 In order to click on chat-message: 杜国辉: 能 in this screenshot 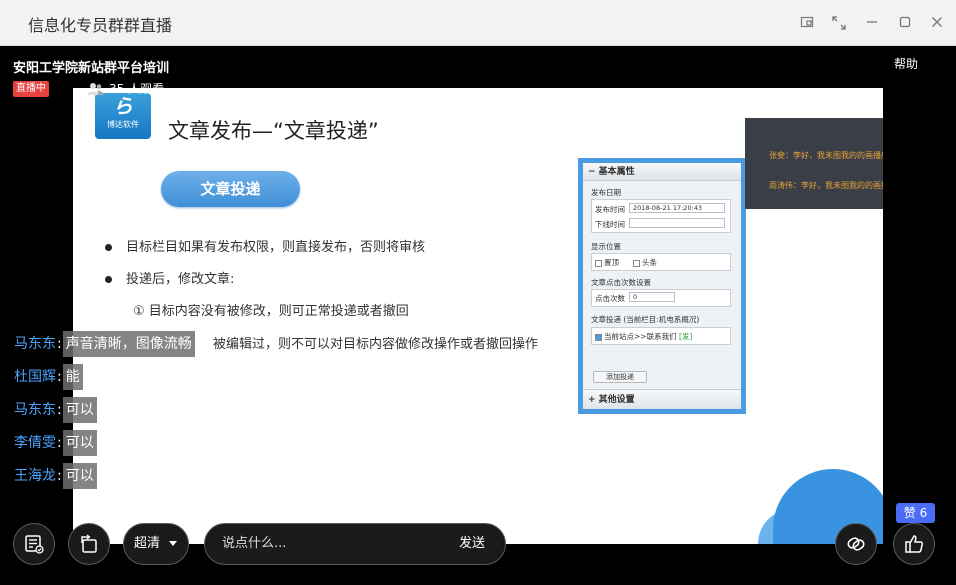, I will do `click(48, 377)`.